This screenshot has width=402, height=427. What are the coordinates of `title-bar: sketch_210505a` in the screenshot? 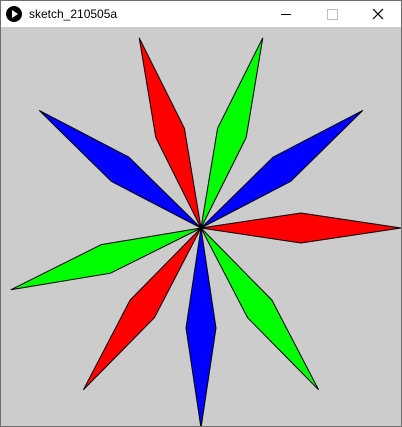 It's located at (201, 14).